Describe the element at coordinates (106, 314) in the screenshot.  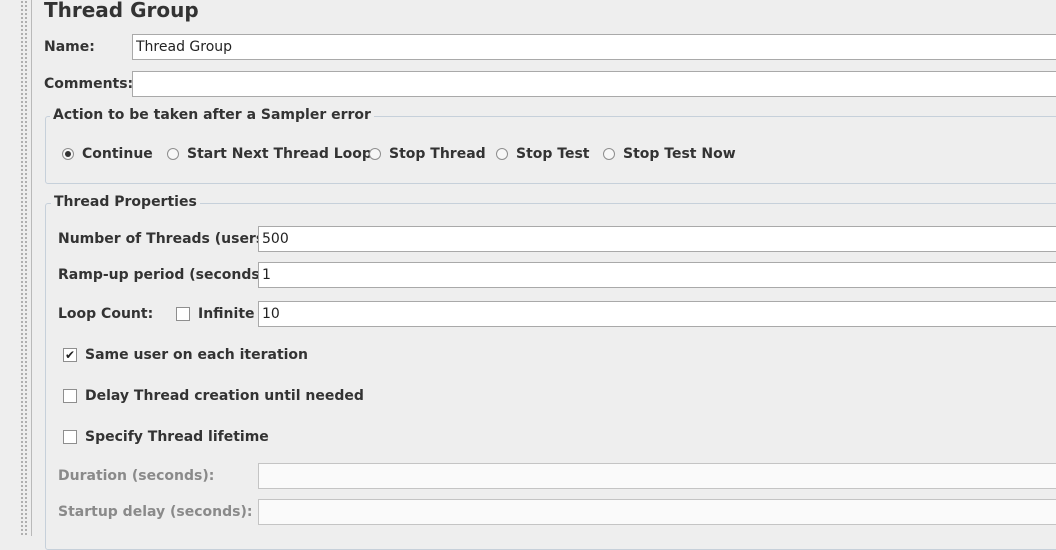
I see `loop-count-label: Loop Count:` at that location.